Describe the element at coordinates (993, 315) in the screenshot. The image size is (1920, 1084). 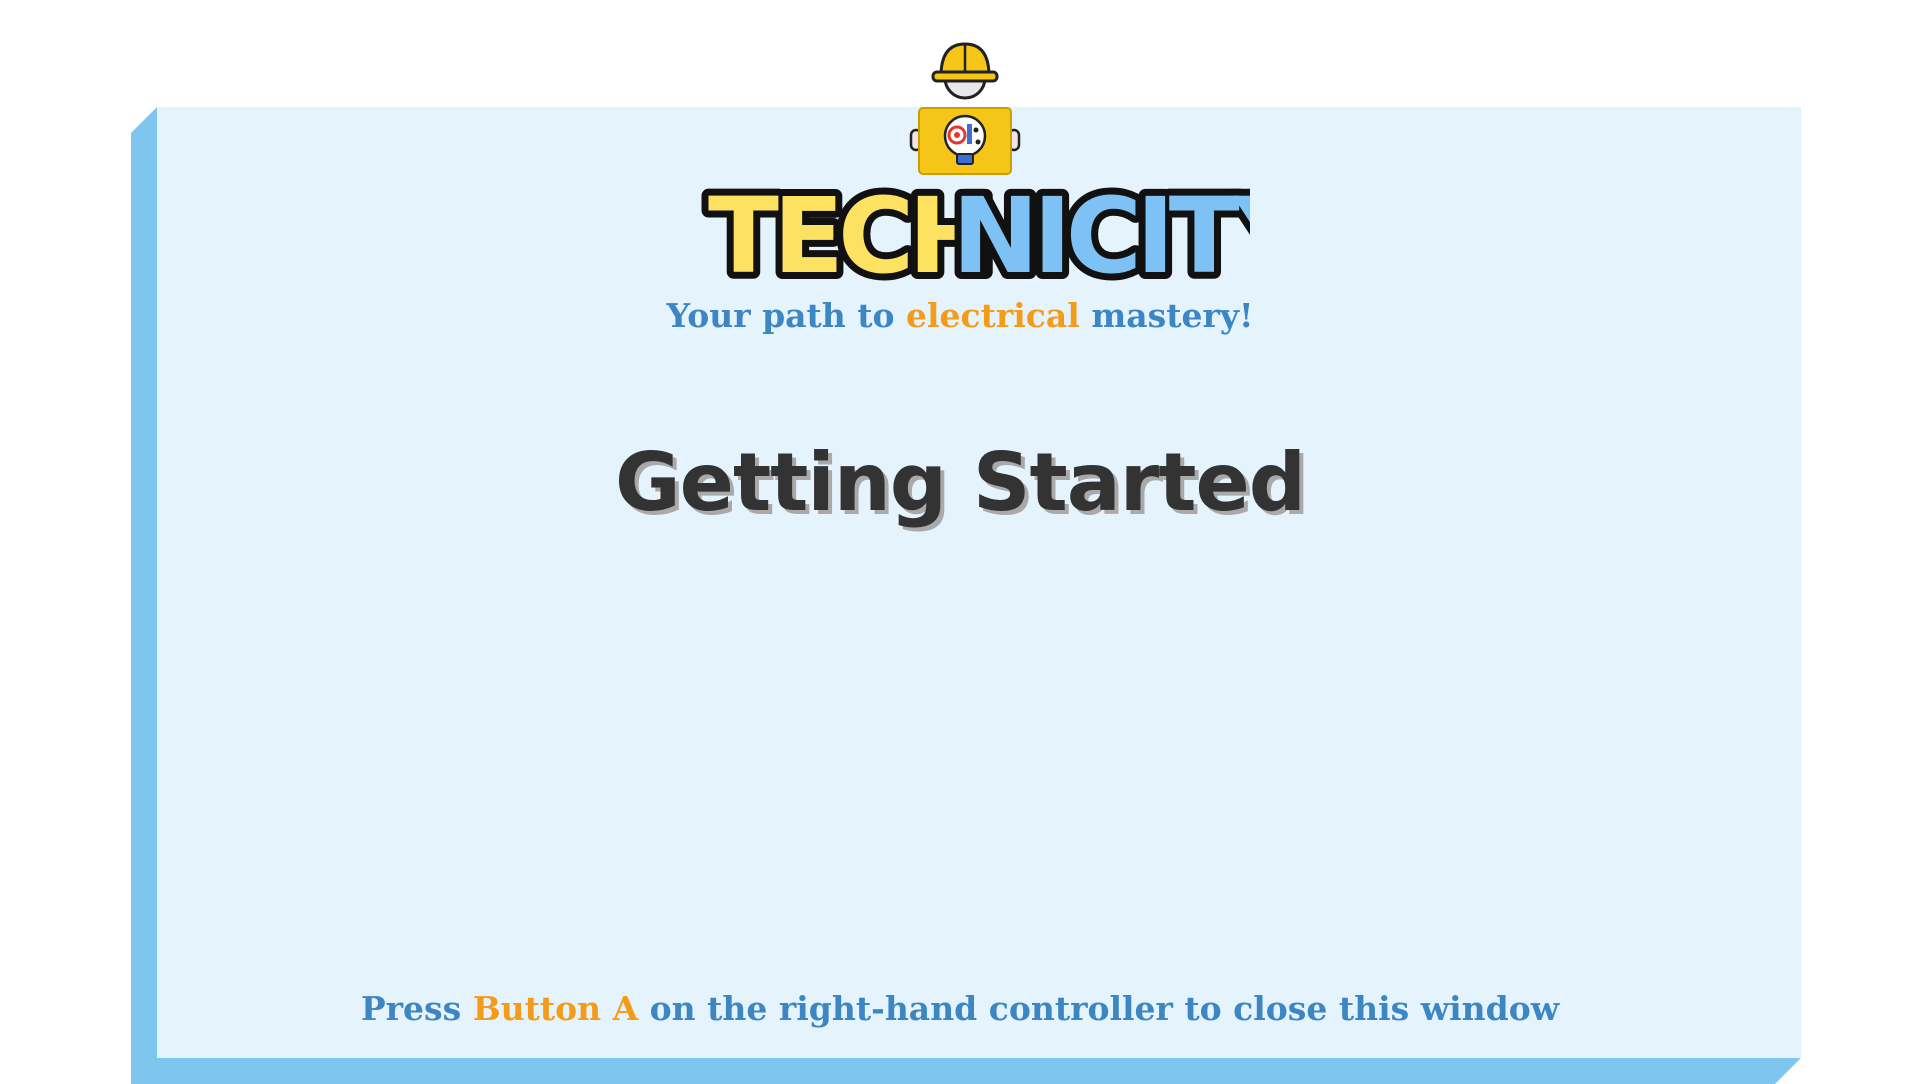
I see `tagline-highlight: electrical` at that location.